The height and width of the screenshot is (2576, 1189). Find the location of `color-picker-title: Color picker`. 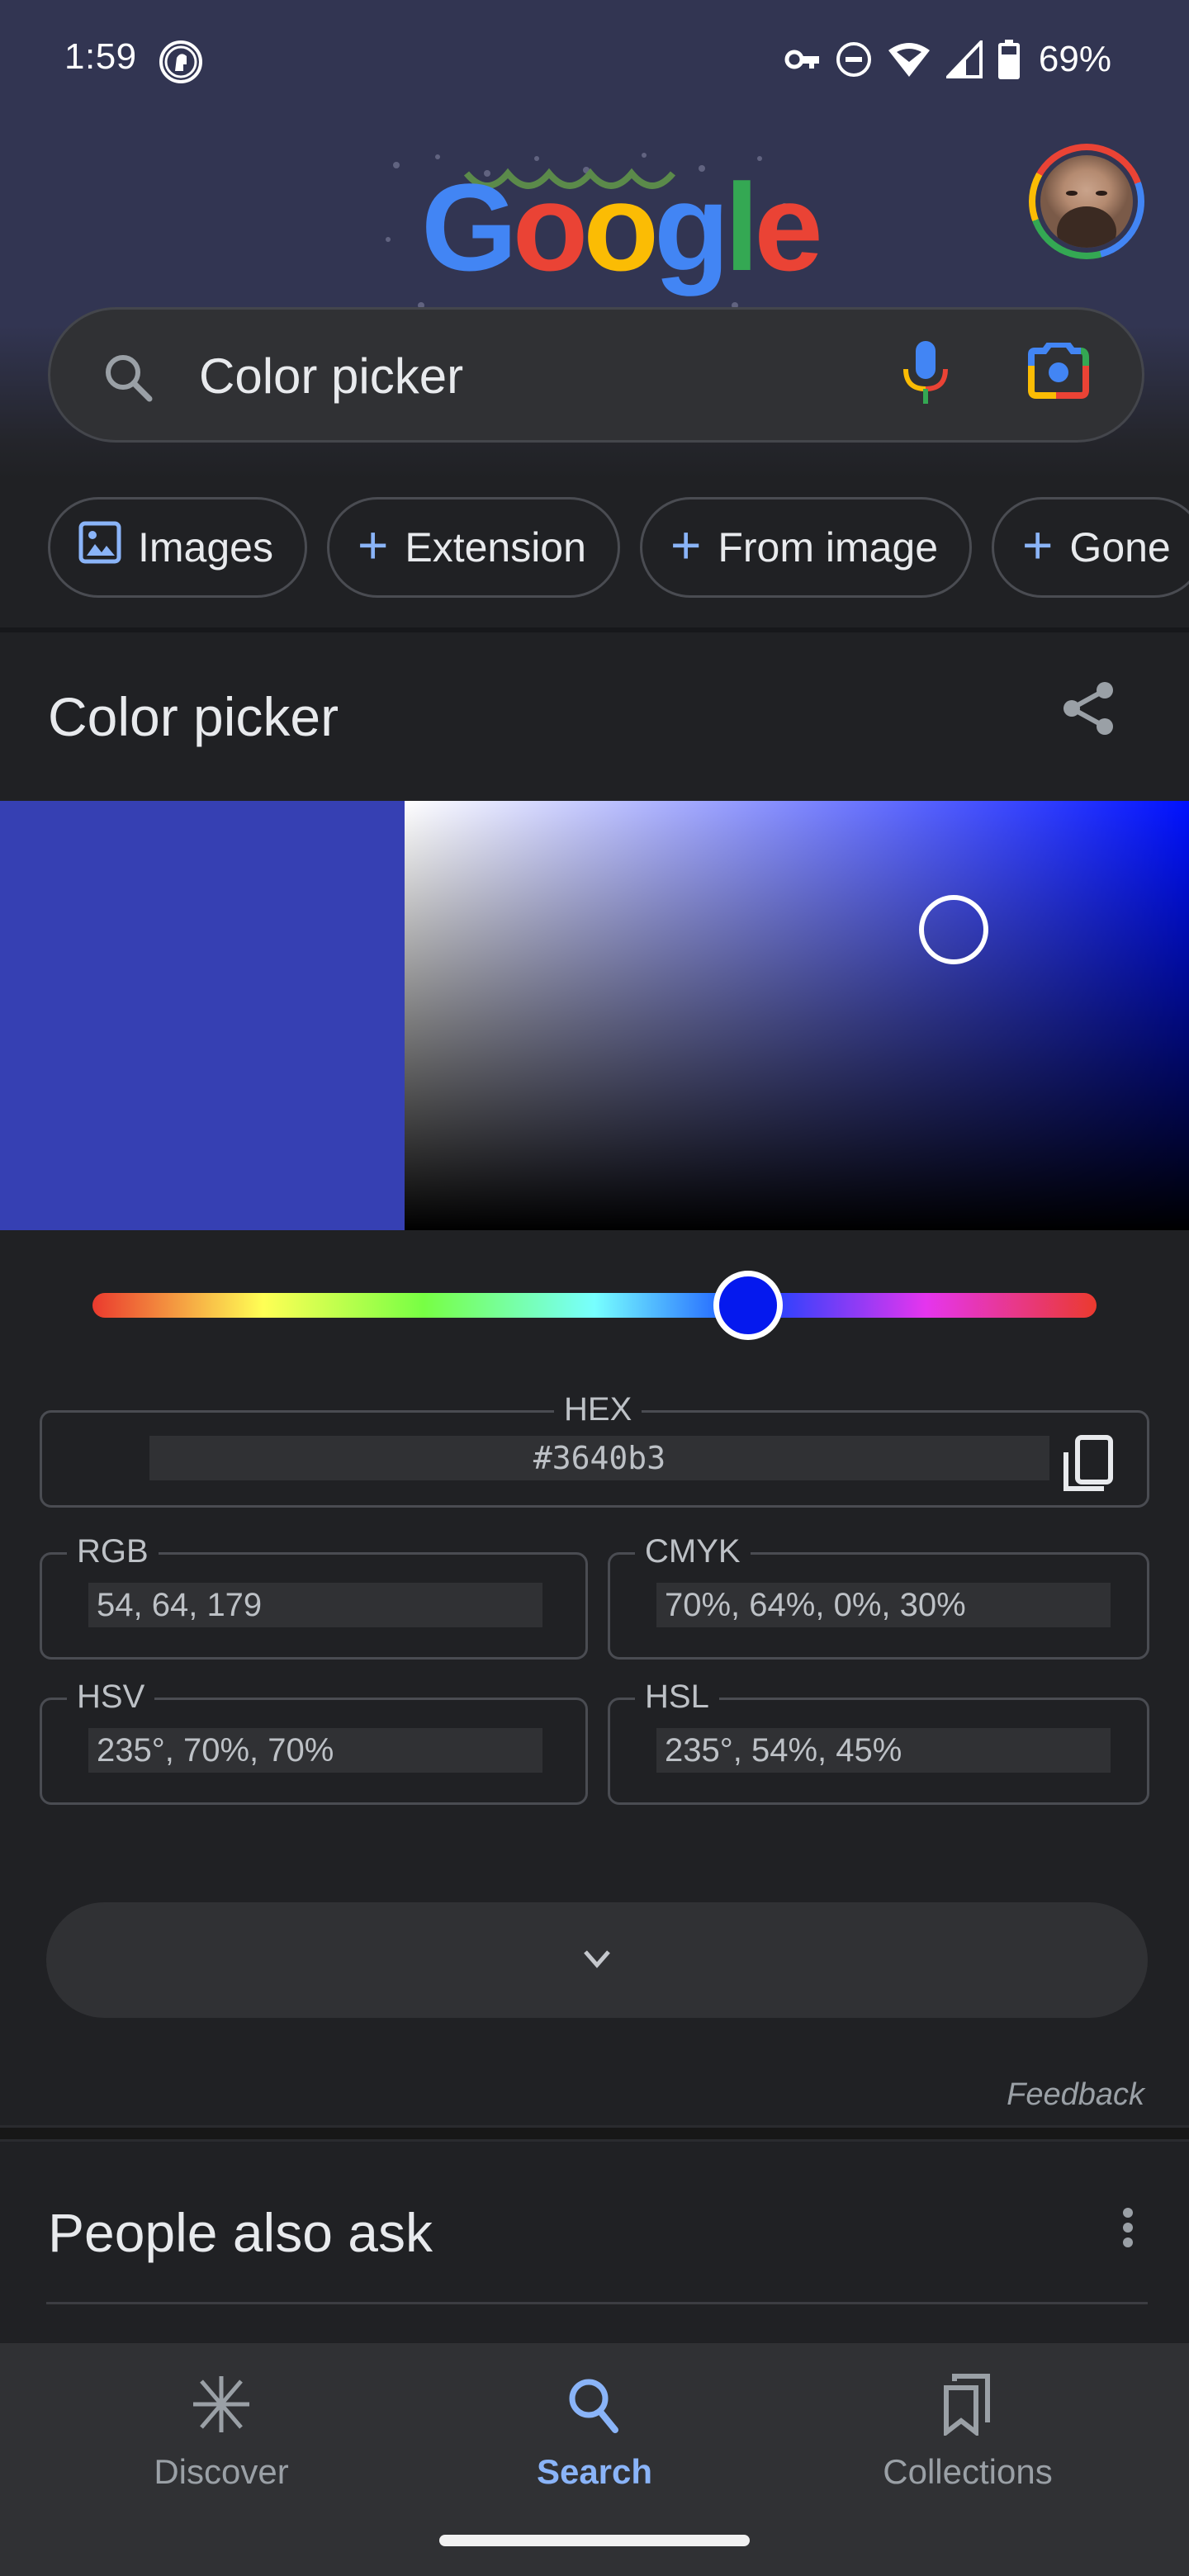

color-picker-title: Color picker is located at coordinates (193, 716).